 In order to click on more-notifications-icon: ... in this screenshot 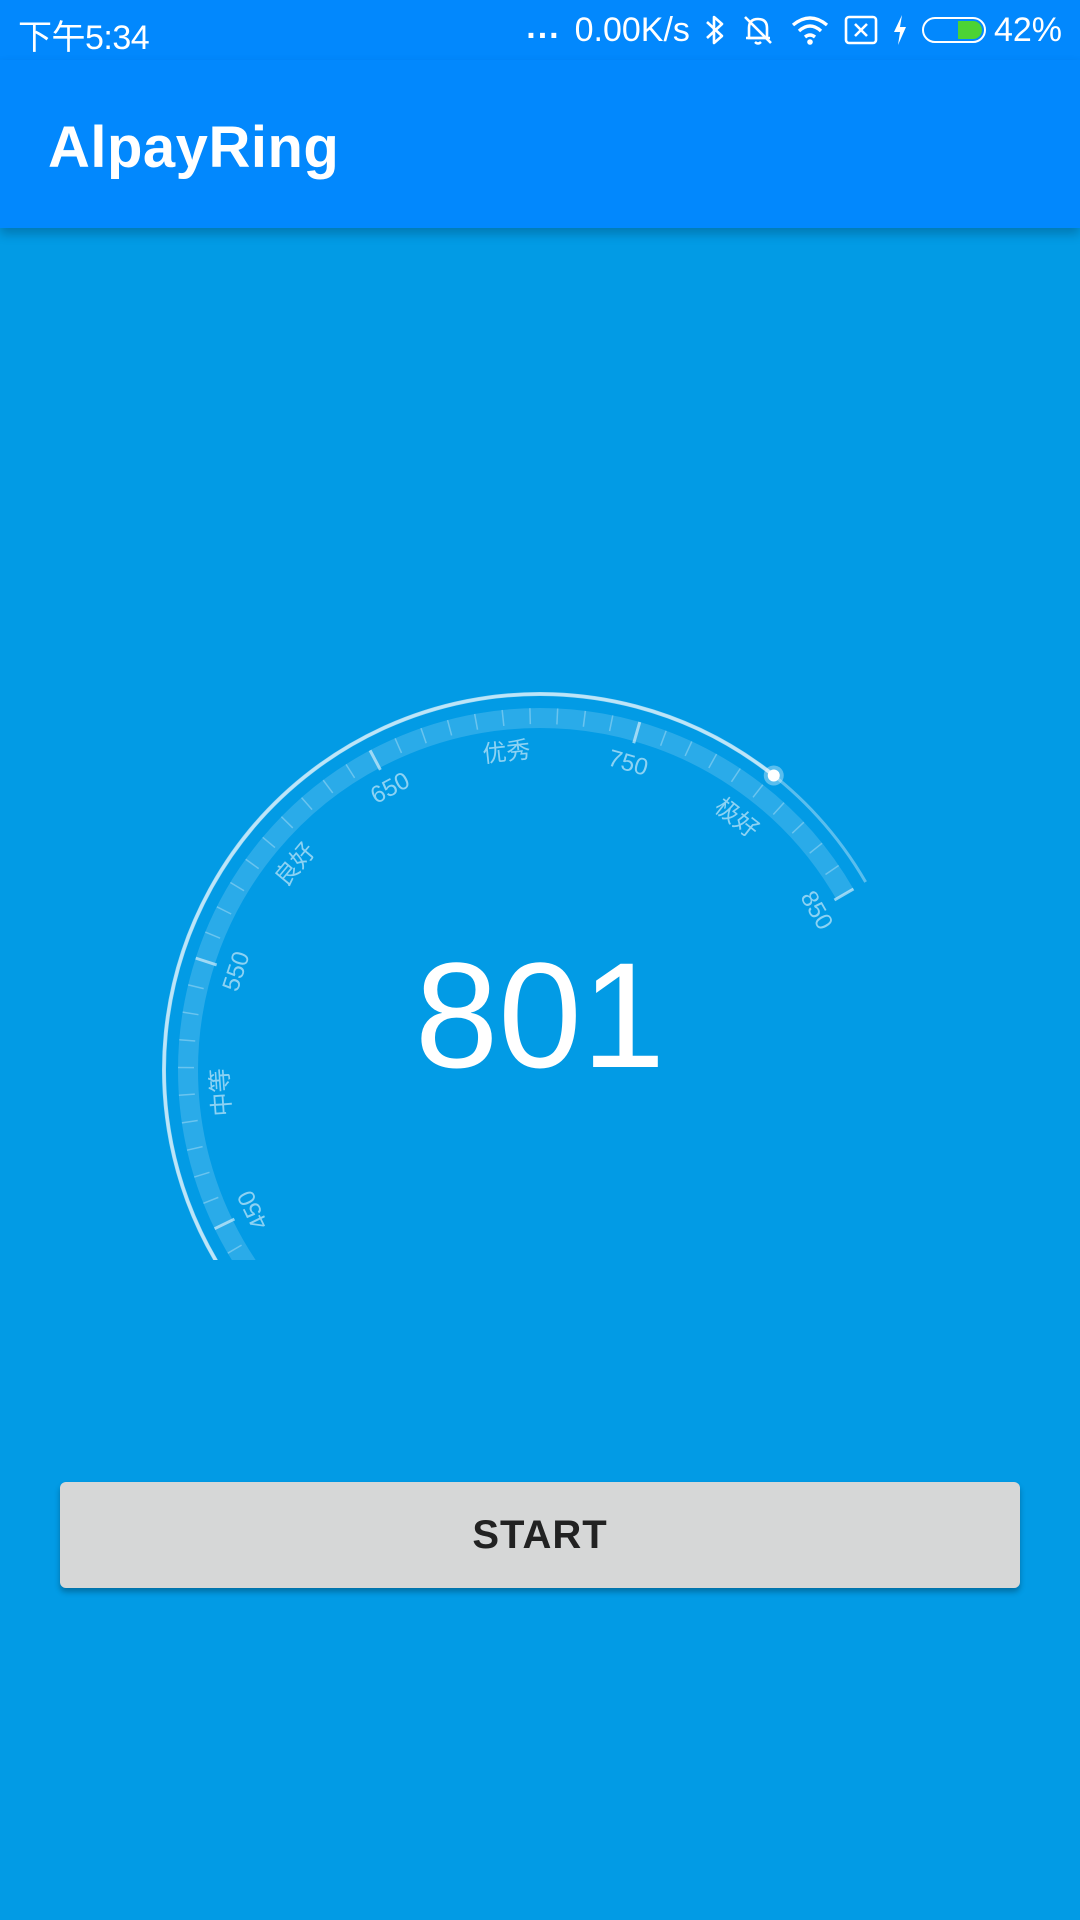, I will do `click(543, 27)`.